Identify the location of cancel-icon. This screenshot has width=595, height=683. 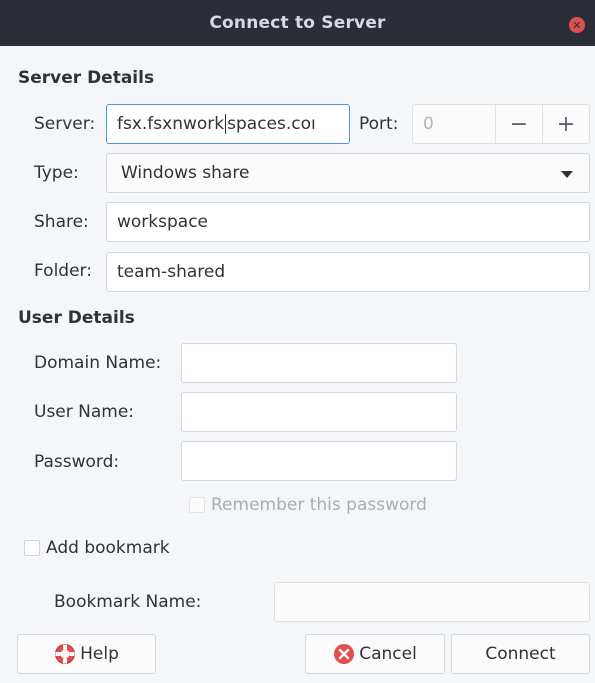
(344, 654).